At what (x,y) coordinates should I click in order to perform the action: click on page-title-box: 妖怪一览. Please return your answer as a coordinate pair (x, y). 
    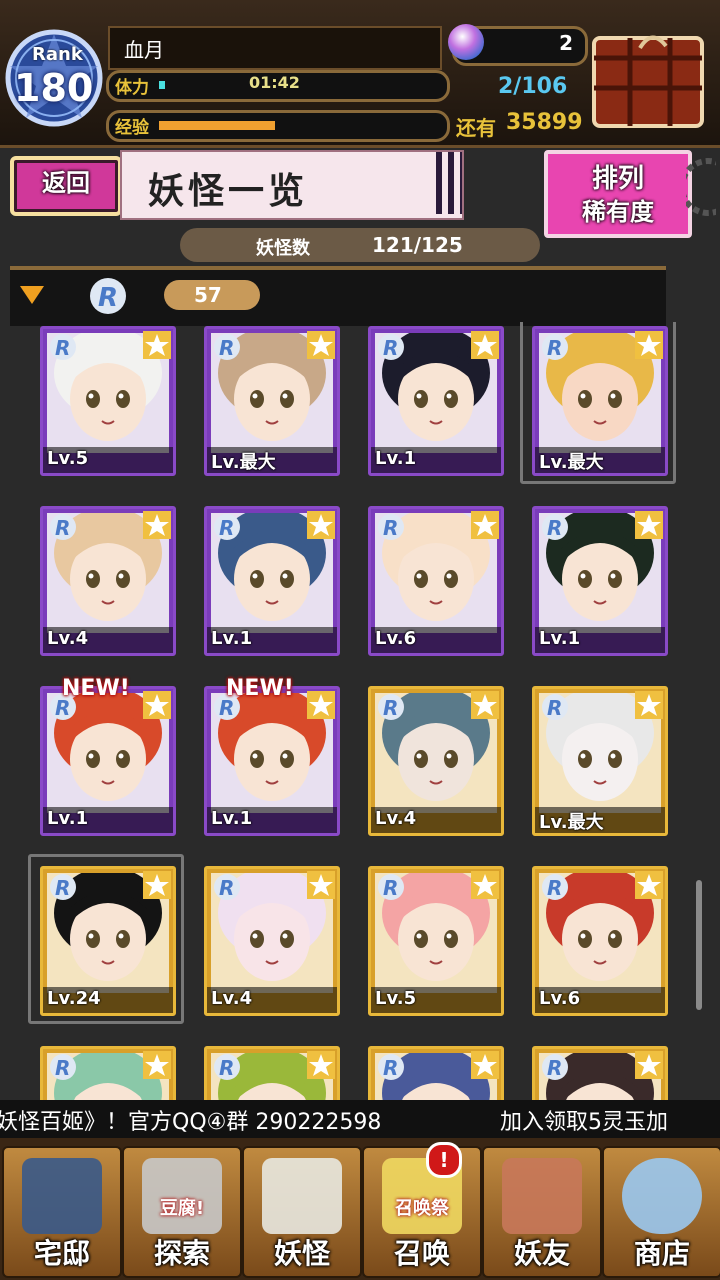
    Looking at the image, I should click on (292, 185).